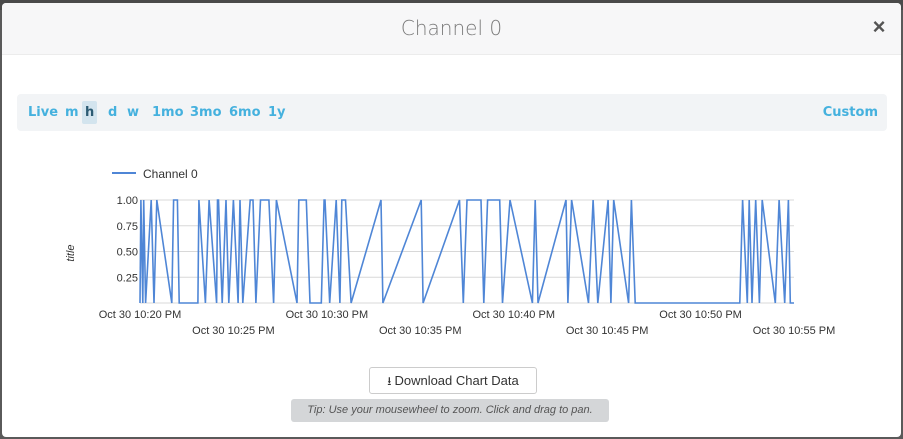 The height and width of the screenshot is (439, 903). I want to click on legend-label: Channel 0, so click(170, 174).